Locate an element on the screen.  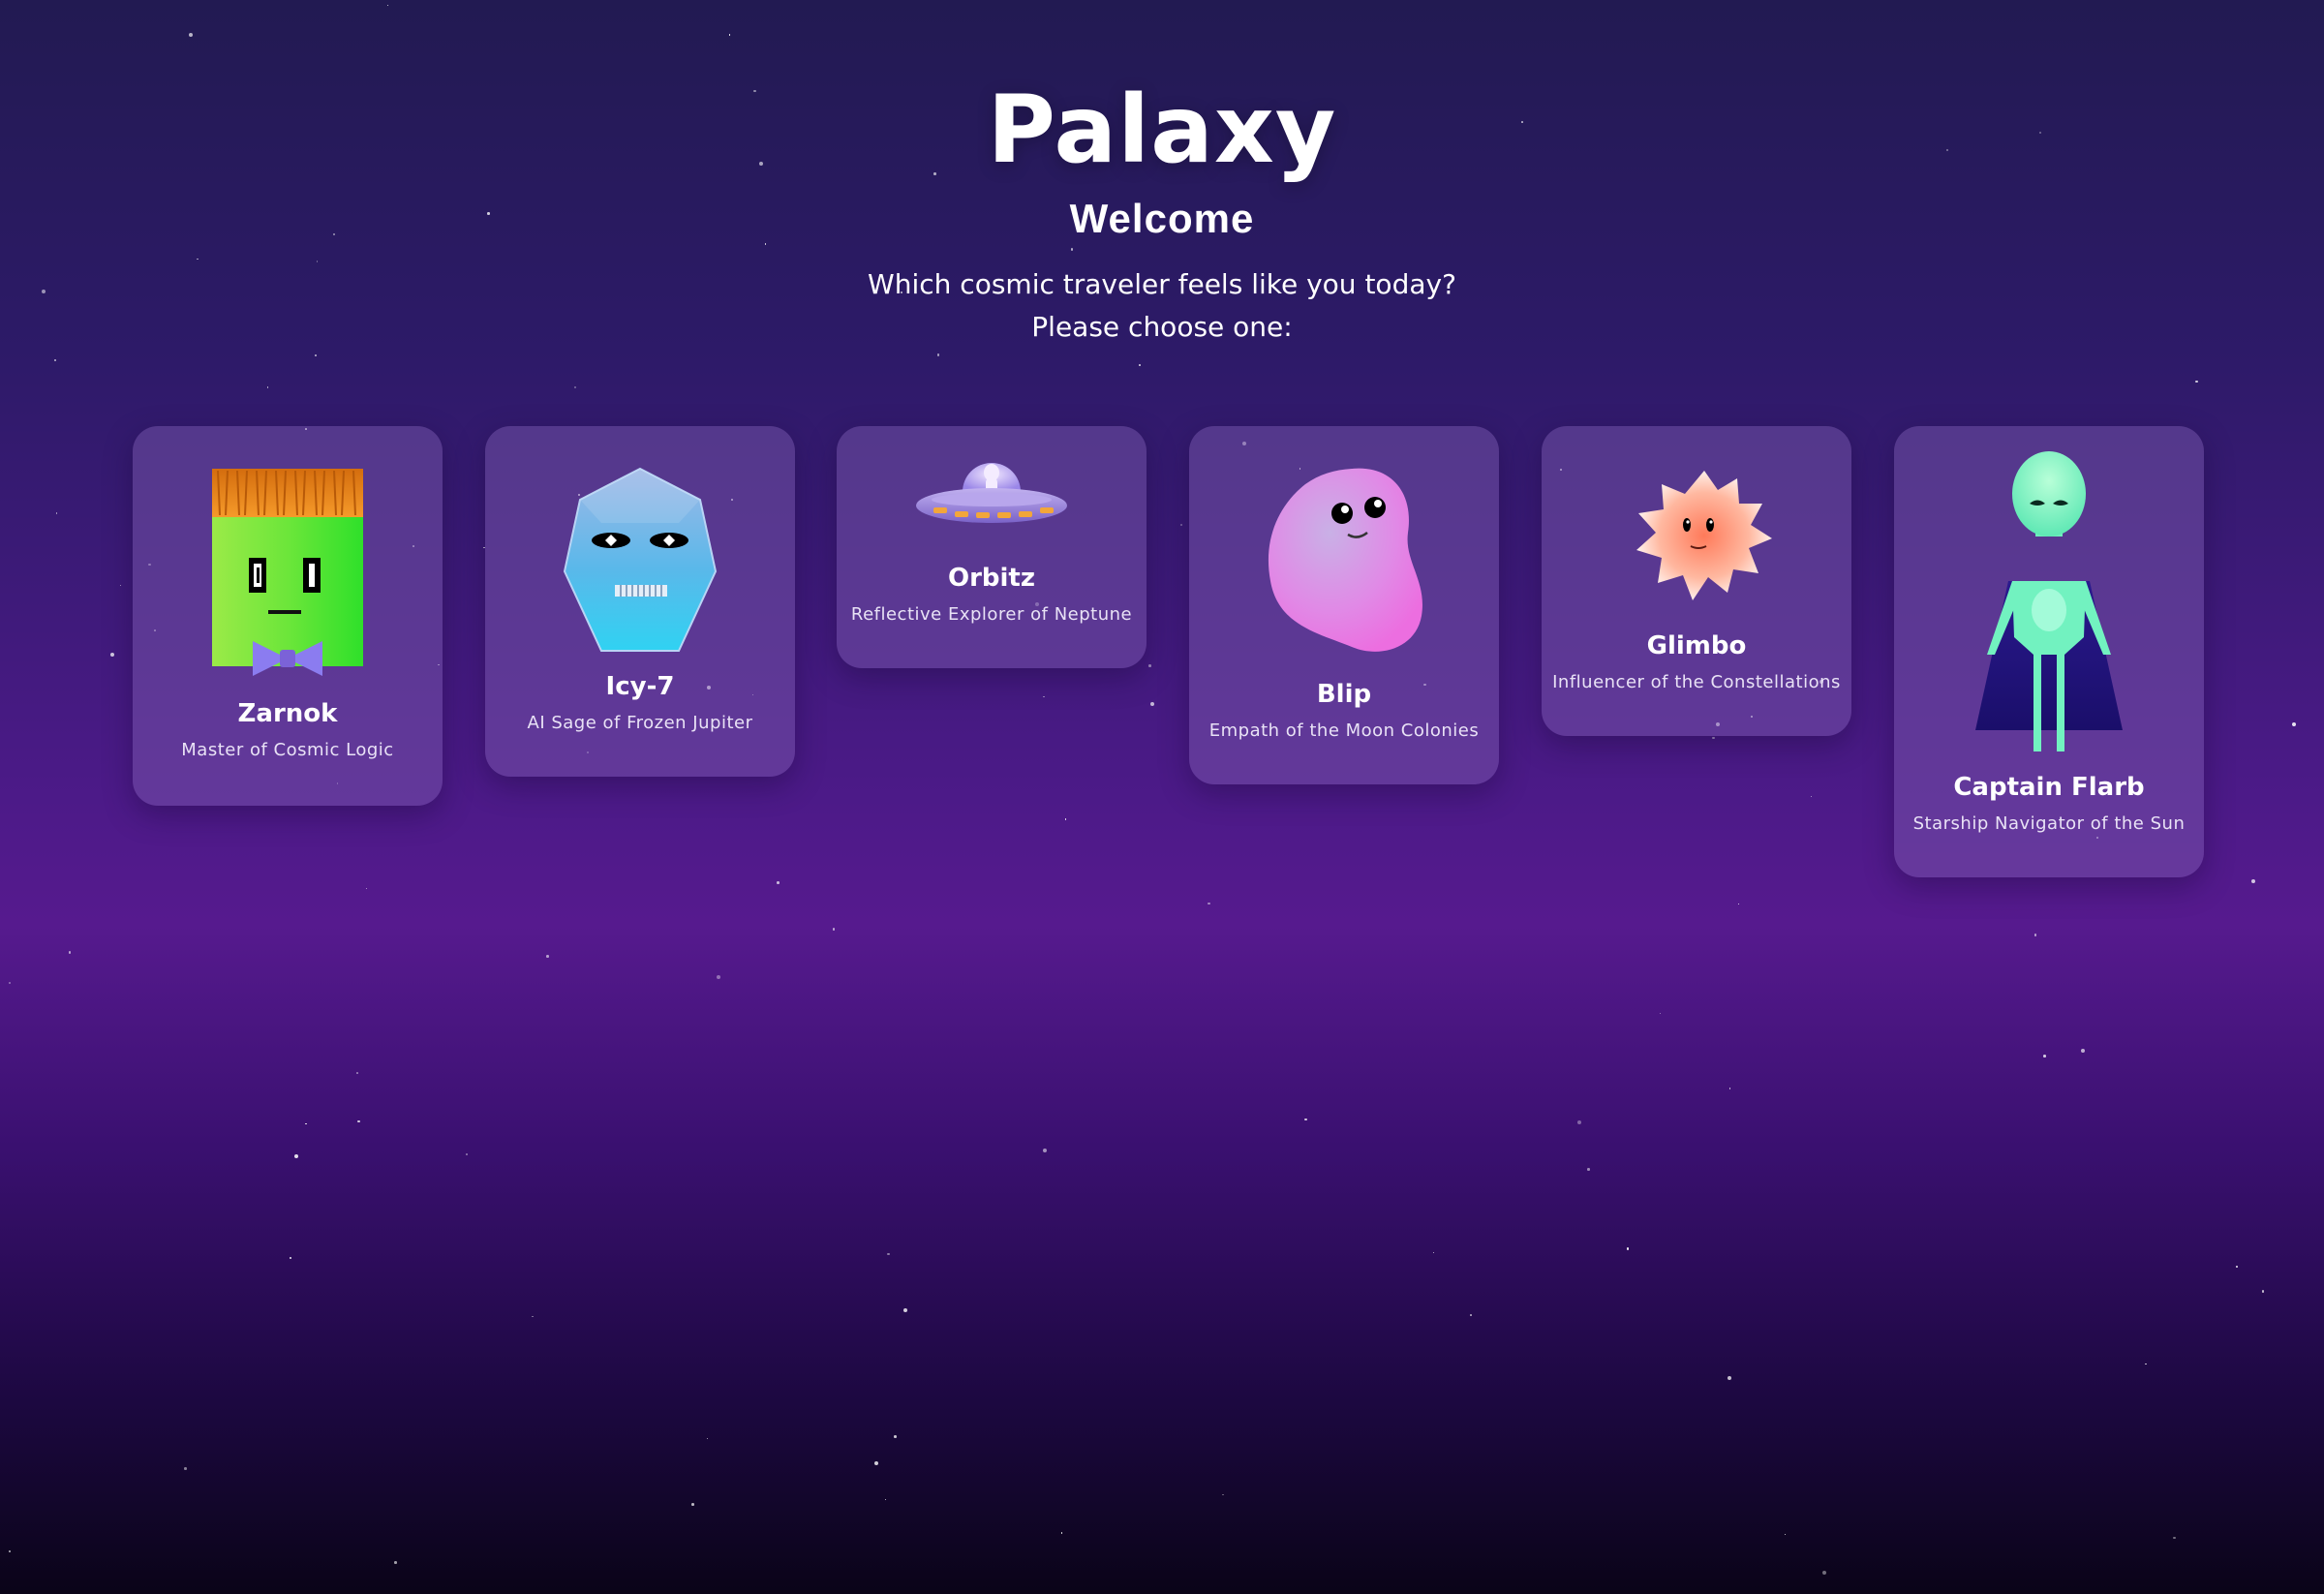
glimbo-star-icon is located at coordinates (1704, 535).